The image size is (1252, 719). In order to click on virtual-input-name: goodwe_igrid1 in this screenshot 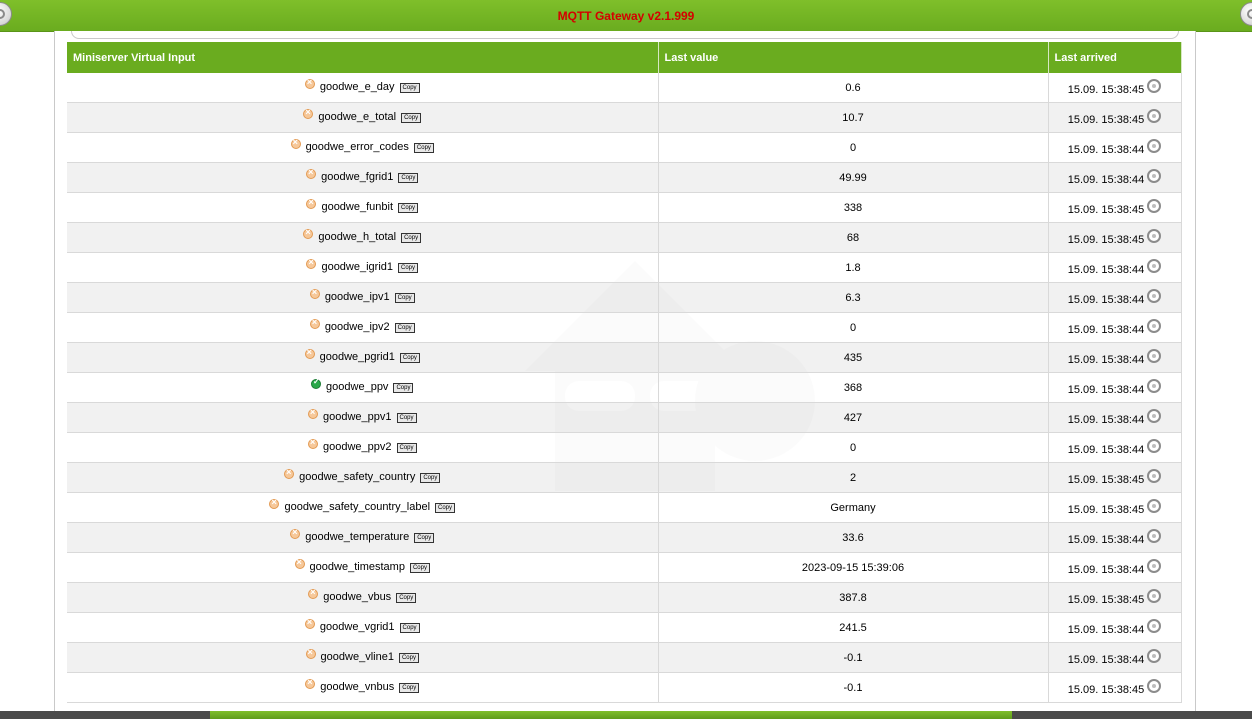, I will do `click(357, 266)`.